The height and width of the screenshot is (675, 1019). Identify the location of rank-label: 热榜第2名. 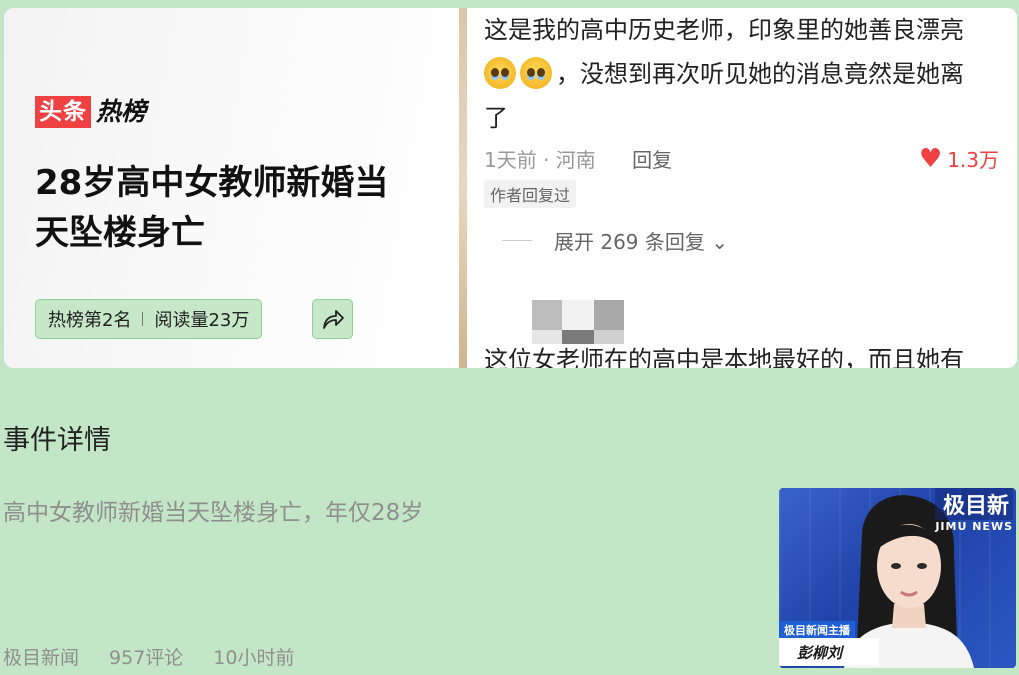
(90, 320).